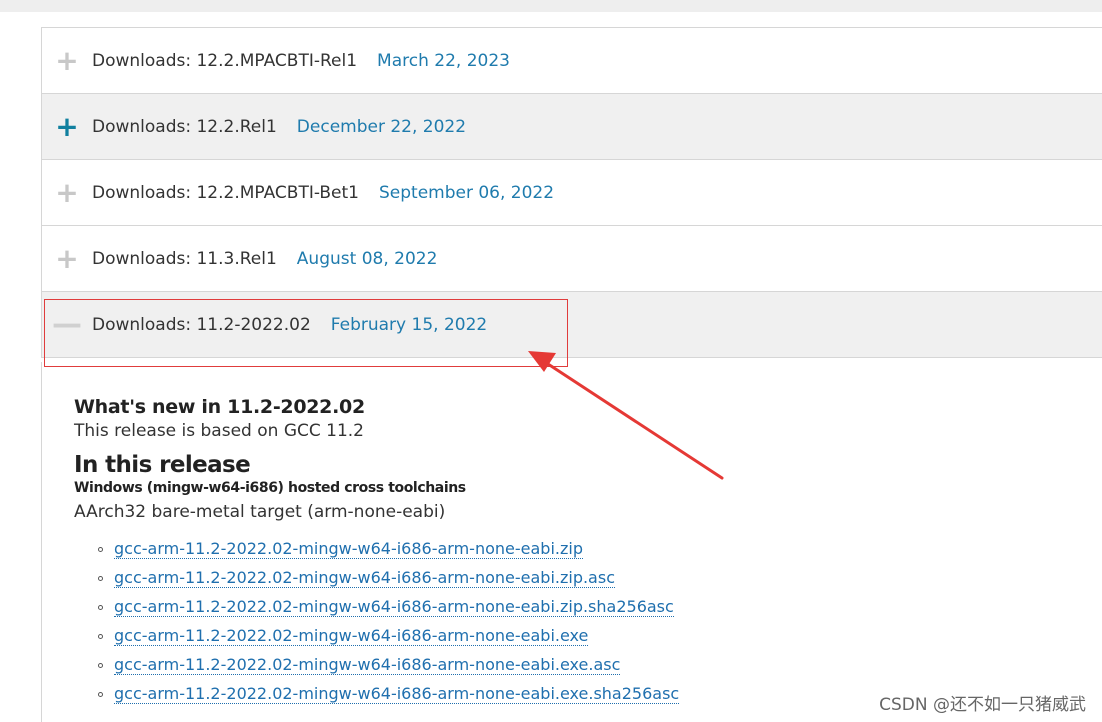  Describe the element at coordinates (982, 705) in the screenshot. I see `csdn-watermark: CSDN @还不如一只猪威武` at that location.